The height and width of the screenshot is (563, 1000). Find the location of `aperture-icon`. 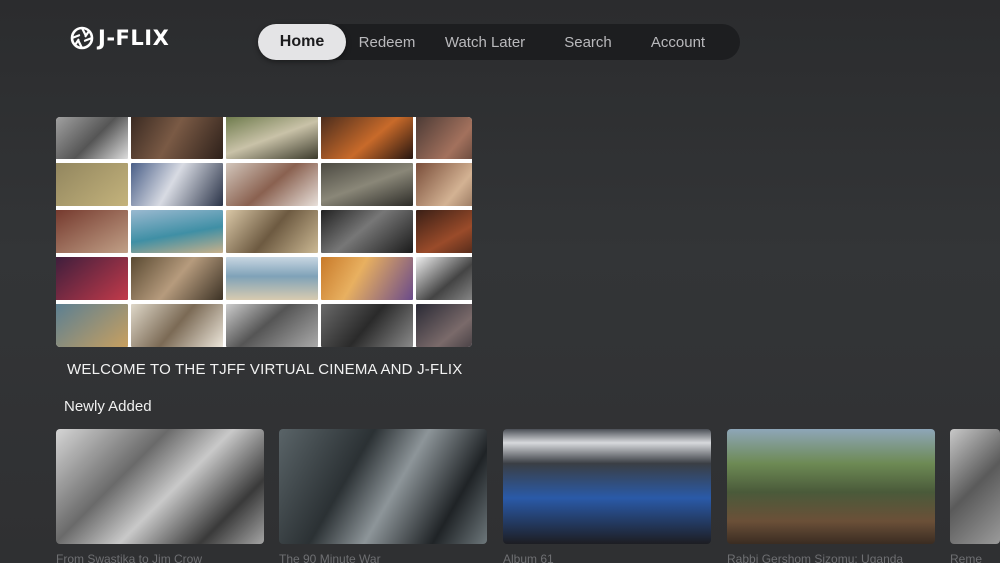

aperture-icon is located at coordinates (82, 38).